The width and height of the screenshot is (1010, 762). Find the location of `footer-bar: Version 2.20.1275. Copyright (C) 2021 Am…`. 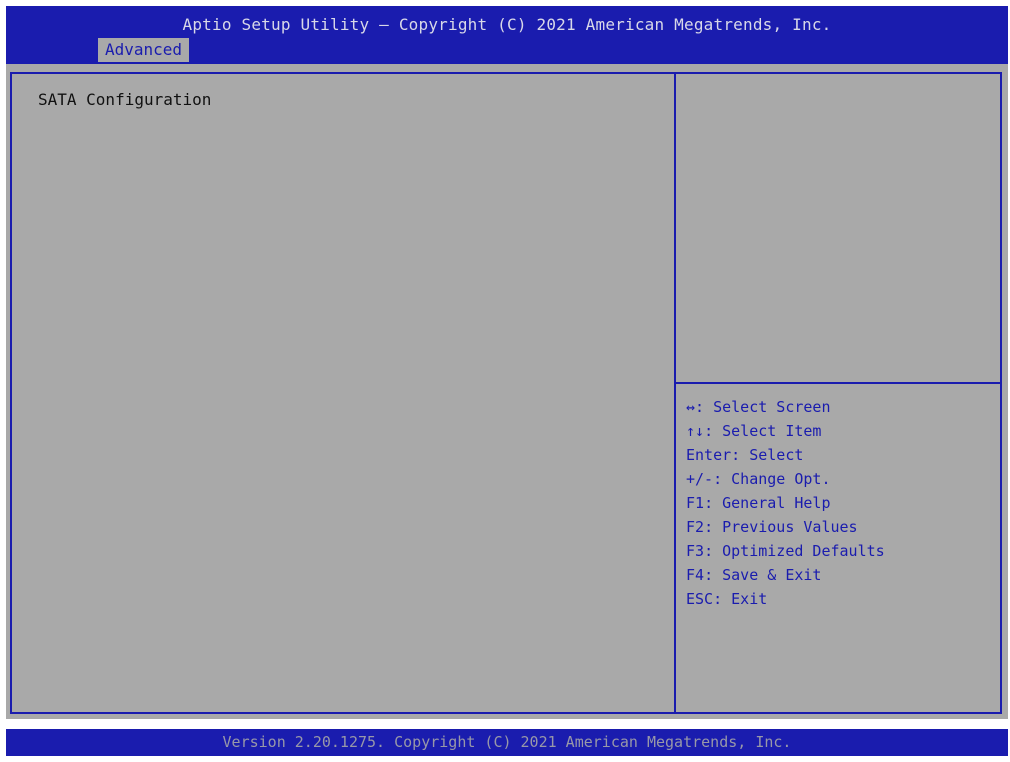

footer-bar: Version 2.20.1275. Copyright (C) 2021 Am… is located at coordinates (507, 742).